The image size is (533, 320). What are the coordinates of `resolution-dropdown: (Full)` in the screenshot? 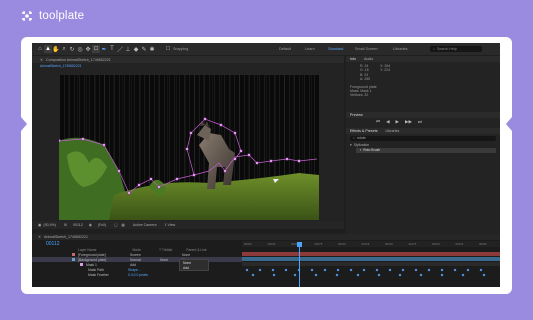 It's located at (102, 225).